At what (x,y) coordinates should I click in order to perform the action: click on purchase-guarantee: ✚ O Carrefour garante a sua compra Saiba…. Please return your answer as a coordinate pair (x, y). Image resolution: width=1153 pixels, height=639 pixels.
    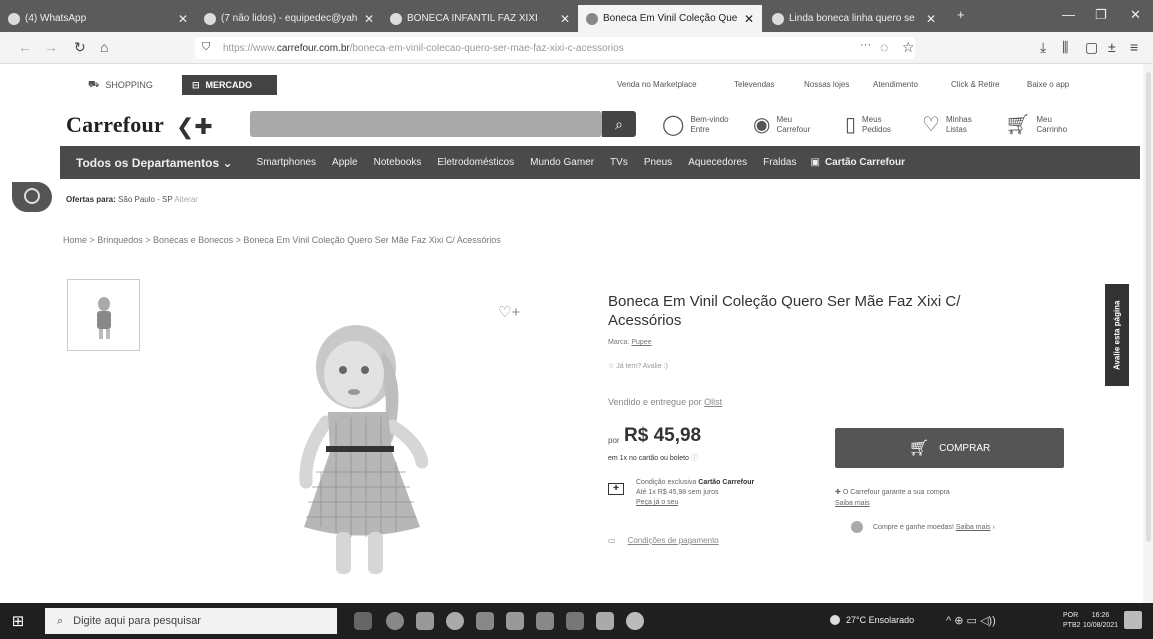
    Looking at the image, I should click on (892, 498).